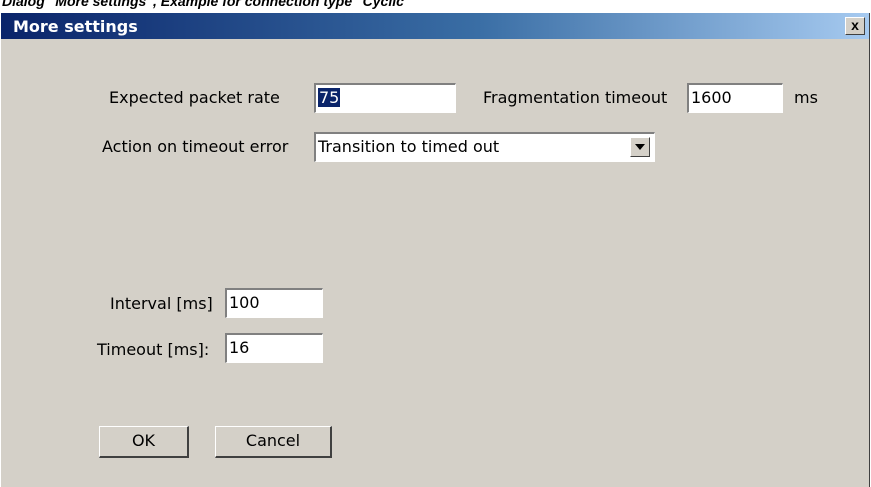  I want to click on ok-button: OK, so click(144, 442).